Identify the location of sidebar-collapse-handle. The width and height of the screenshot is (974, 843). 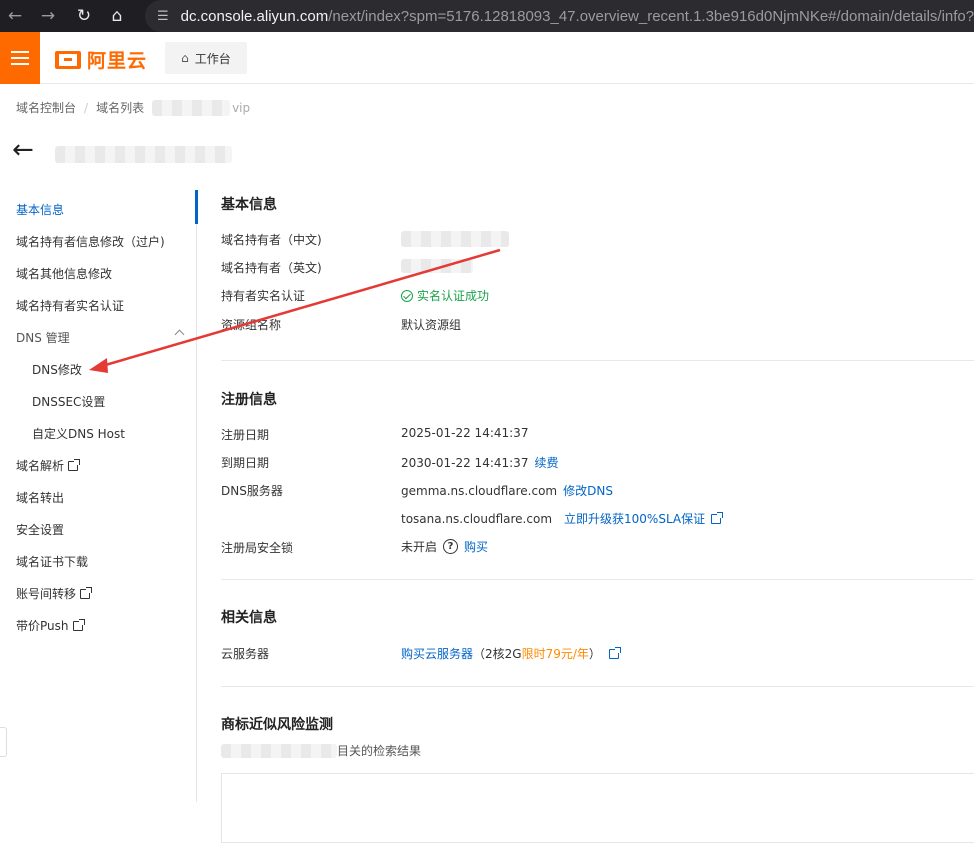
(3, 742).